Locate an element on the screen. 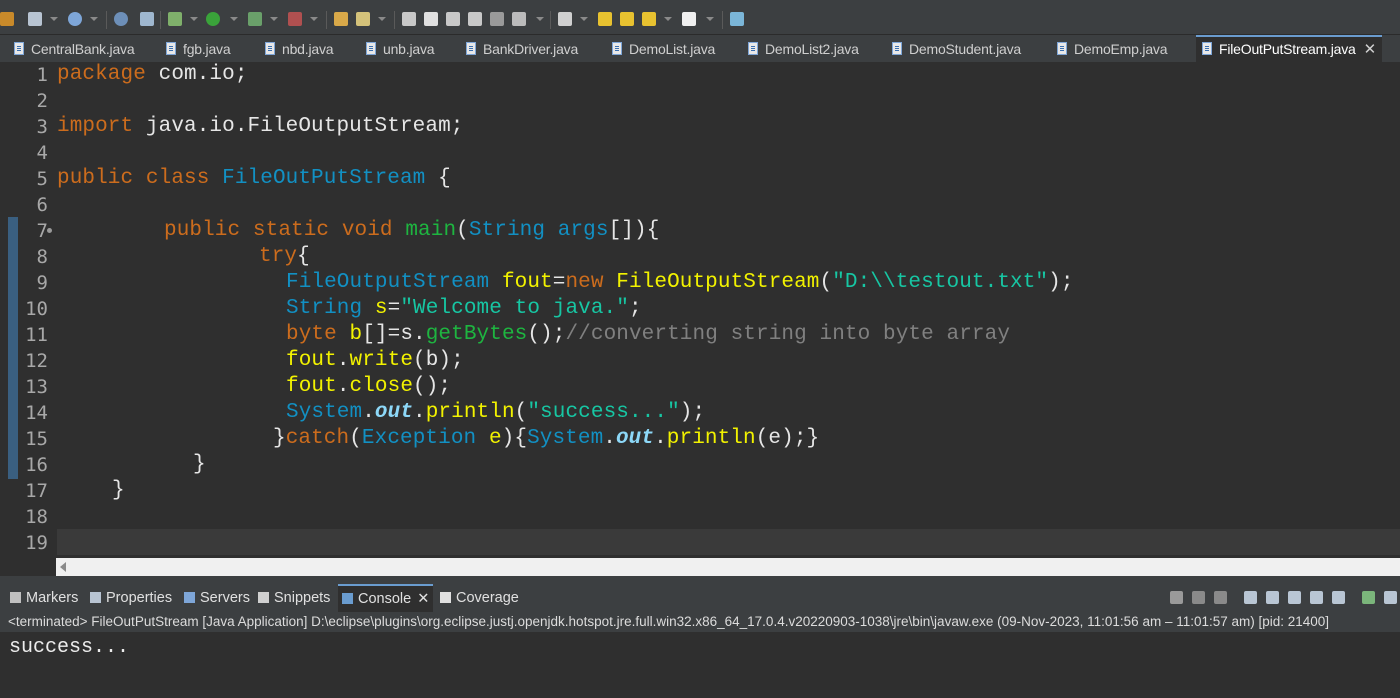 Image resolution: width=1400 pixels, height=698 pixels. tab-console: Console ✕ is located at coordinates (386, 598).